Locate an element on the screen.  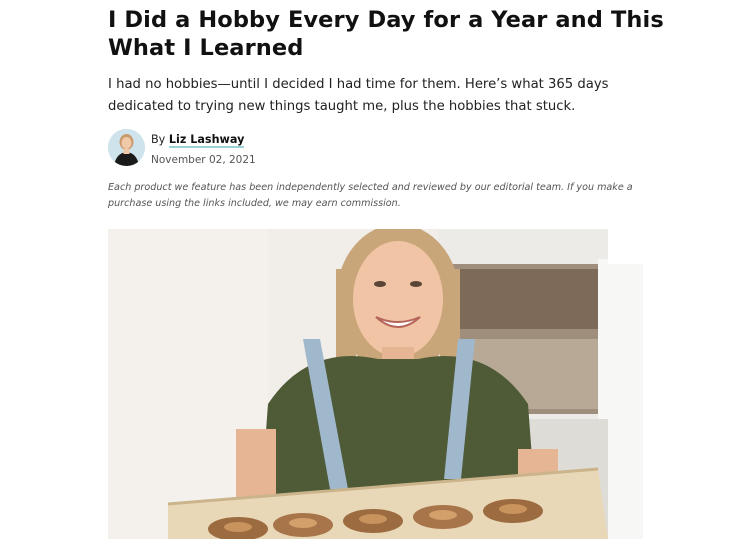
author-avatar is located at coordinates (126, 147).